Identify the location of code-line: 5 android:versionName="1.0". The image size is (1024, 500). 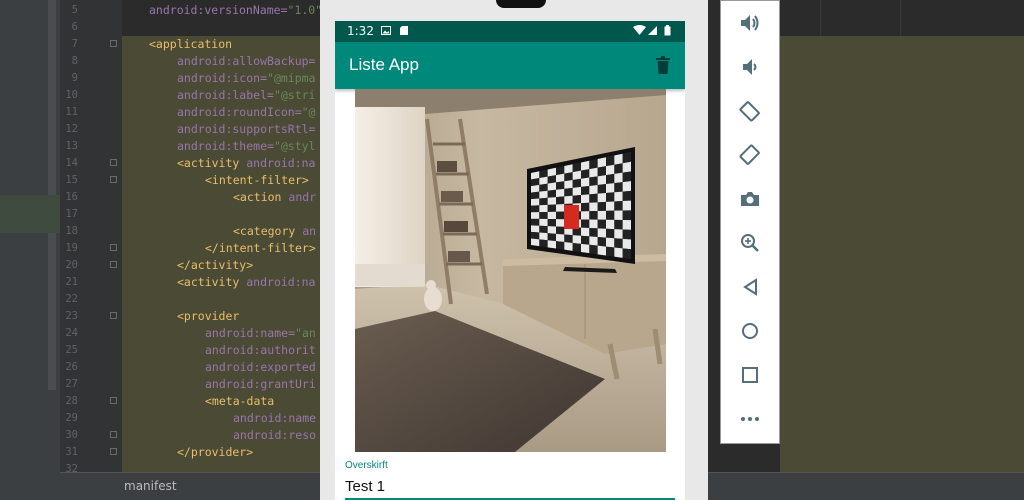
(191, 10).